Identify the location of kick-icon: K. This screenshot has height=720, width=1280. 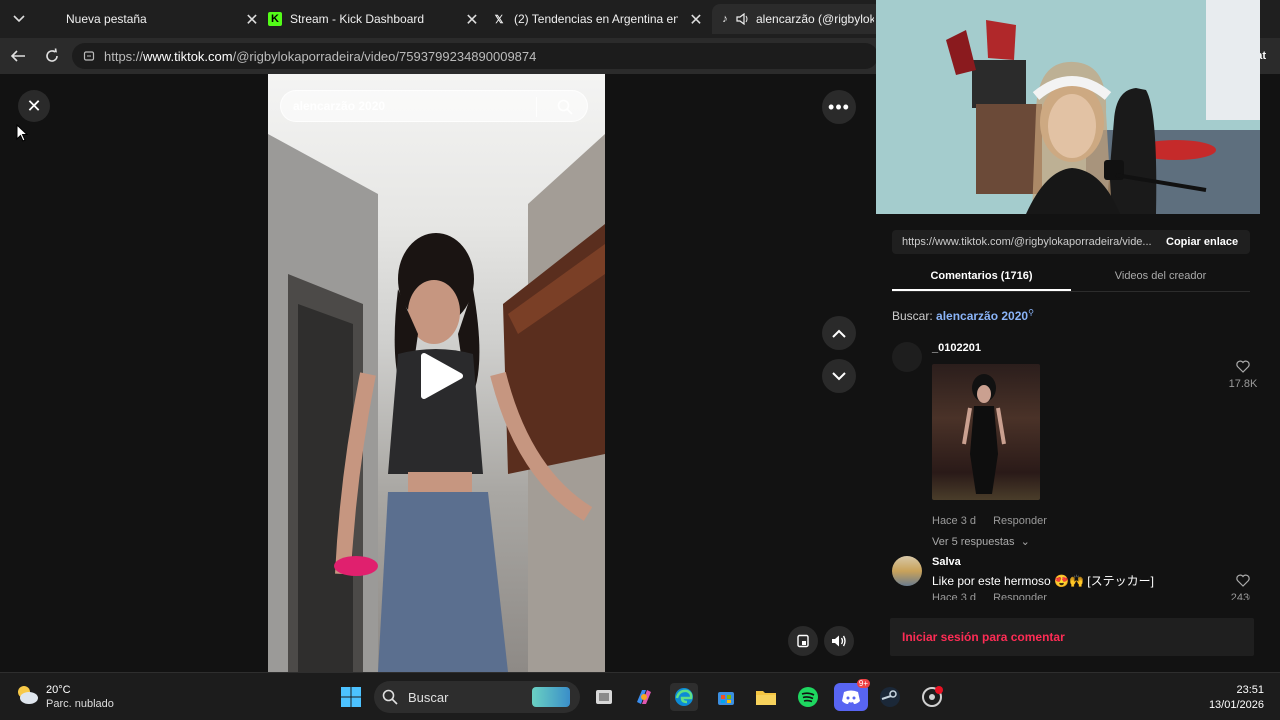
(275, 19).